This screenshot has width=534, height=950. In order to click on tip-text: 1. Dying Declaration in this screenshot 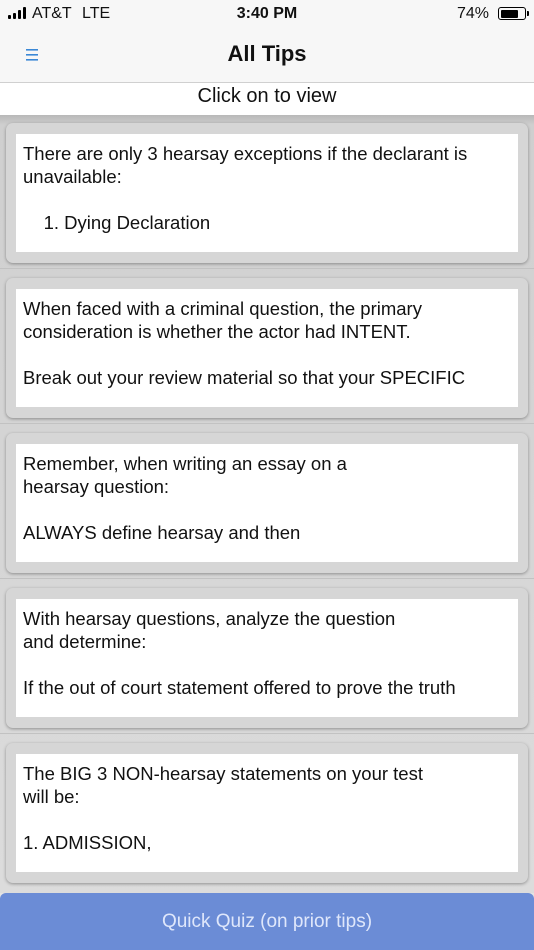, I will do `click(117, 222)`.